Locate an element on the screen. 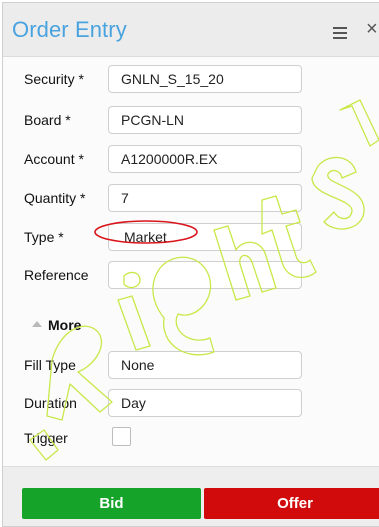 Image resolution: width=379 pixels, height=527 pixels. quantity-field: 7 is located at coordinates (205, 198).